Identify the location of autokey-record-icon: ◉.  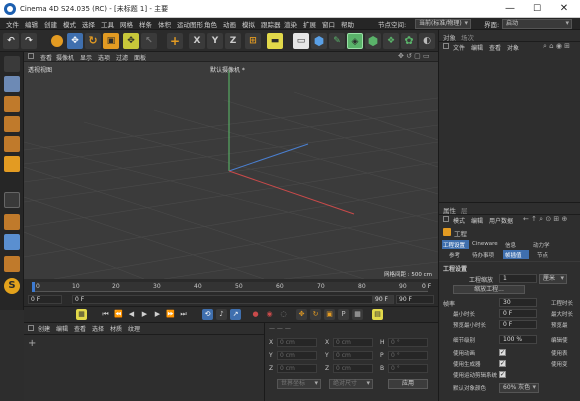
(269, 314).